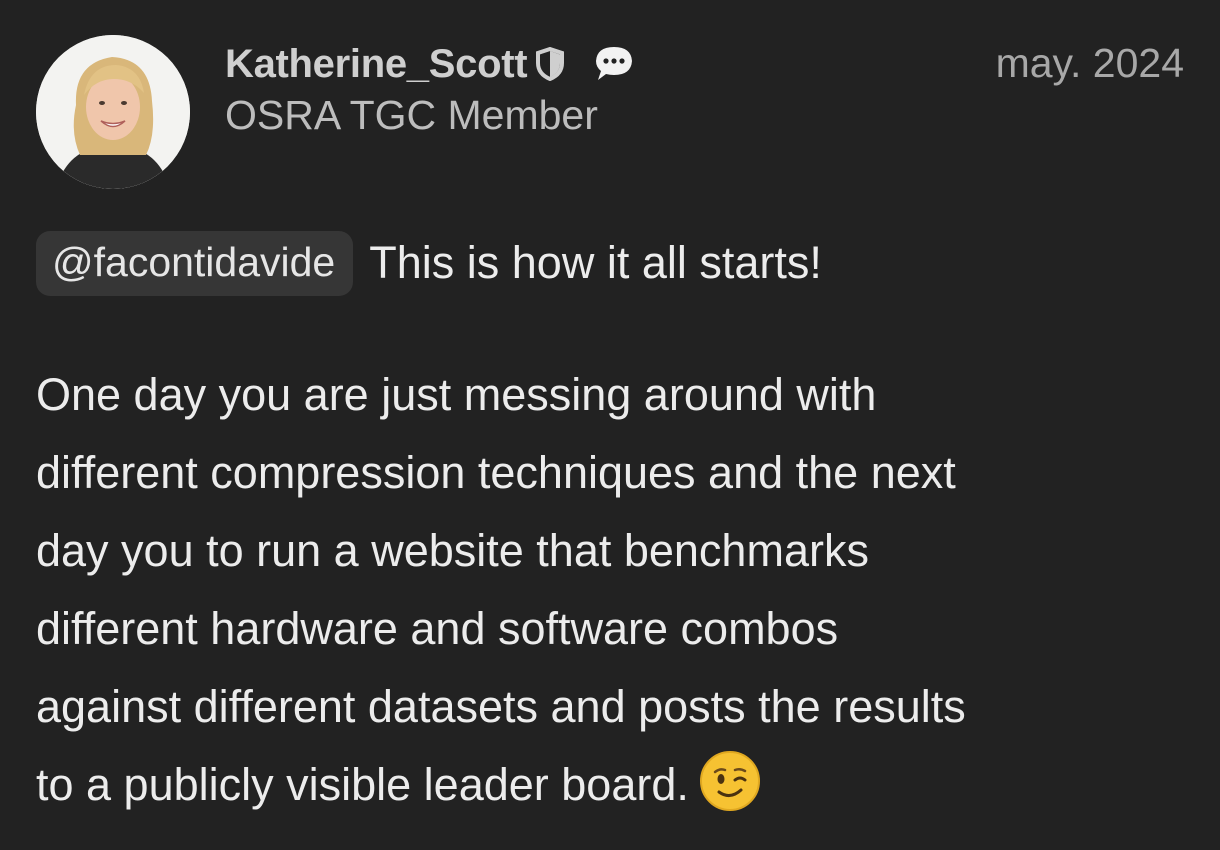  I want to click on winking-face-icon, so click(730, 781).